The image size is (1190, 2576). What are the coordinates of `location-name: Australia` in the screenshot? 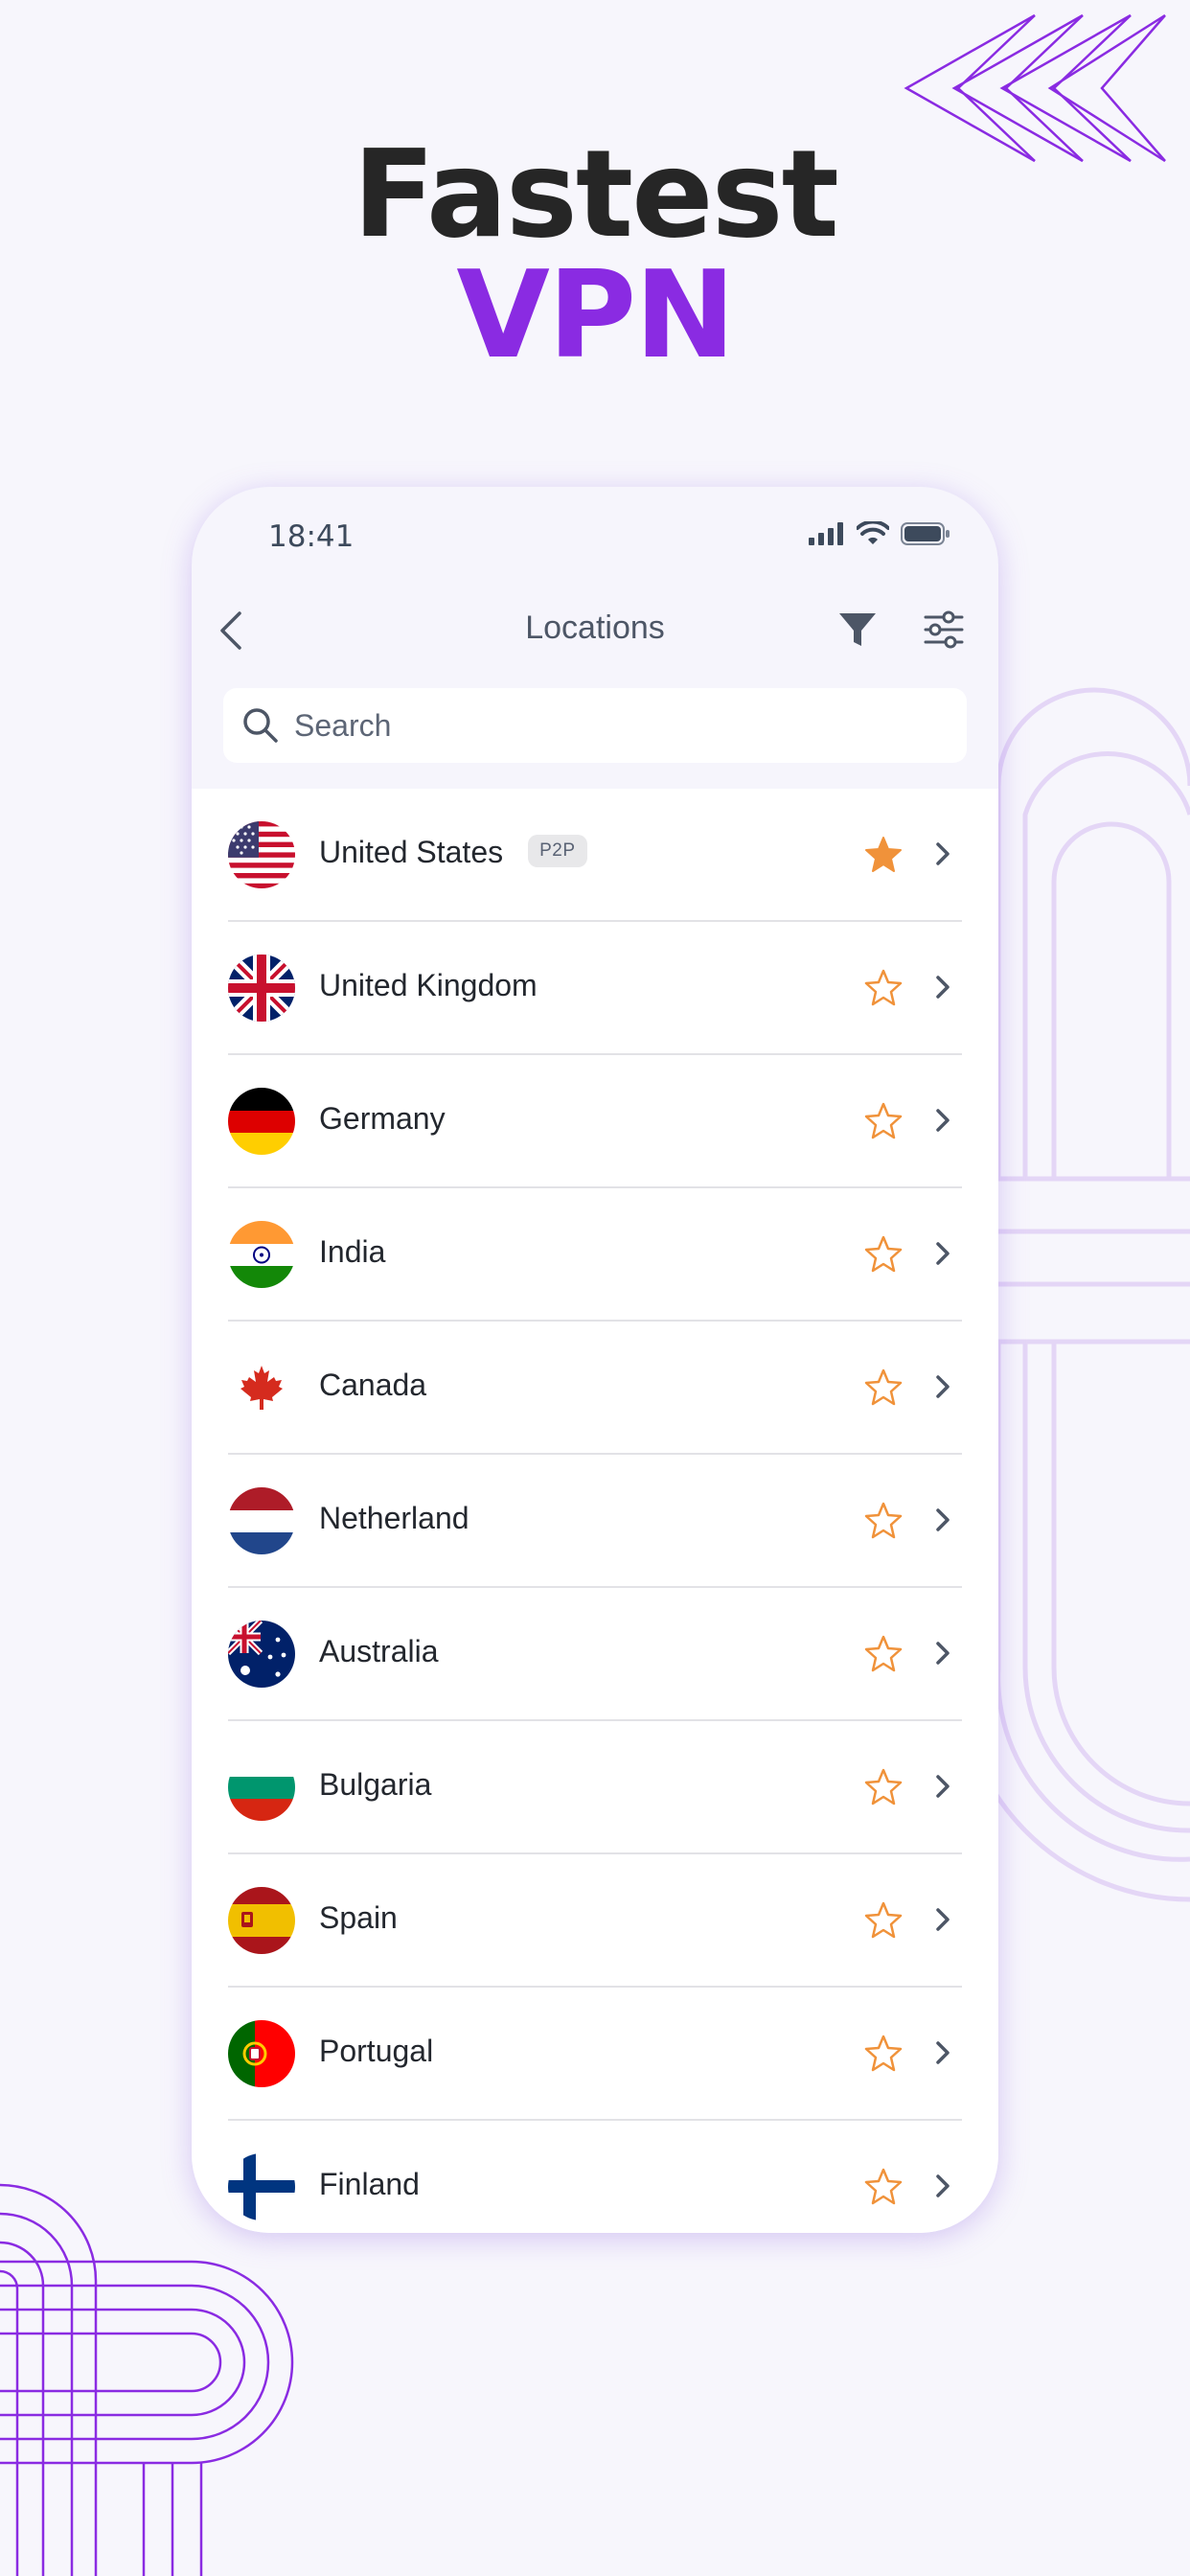 It's located at (379, 1651).